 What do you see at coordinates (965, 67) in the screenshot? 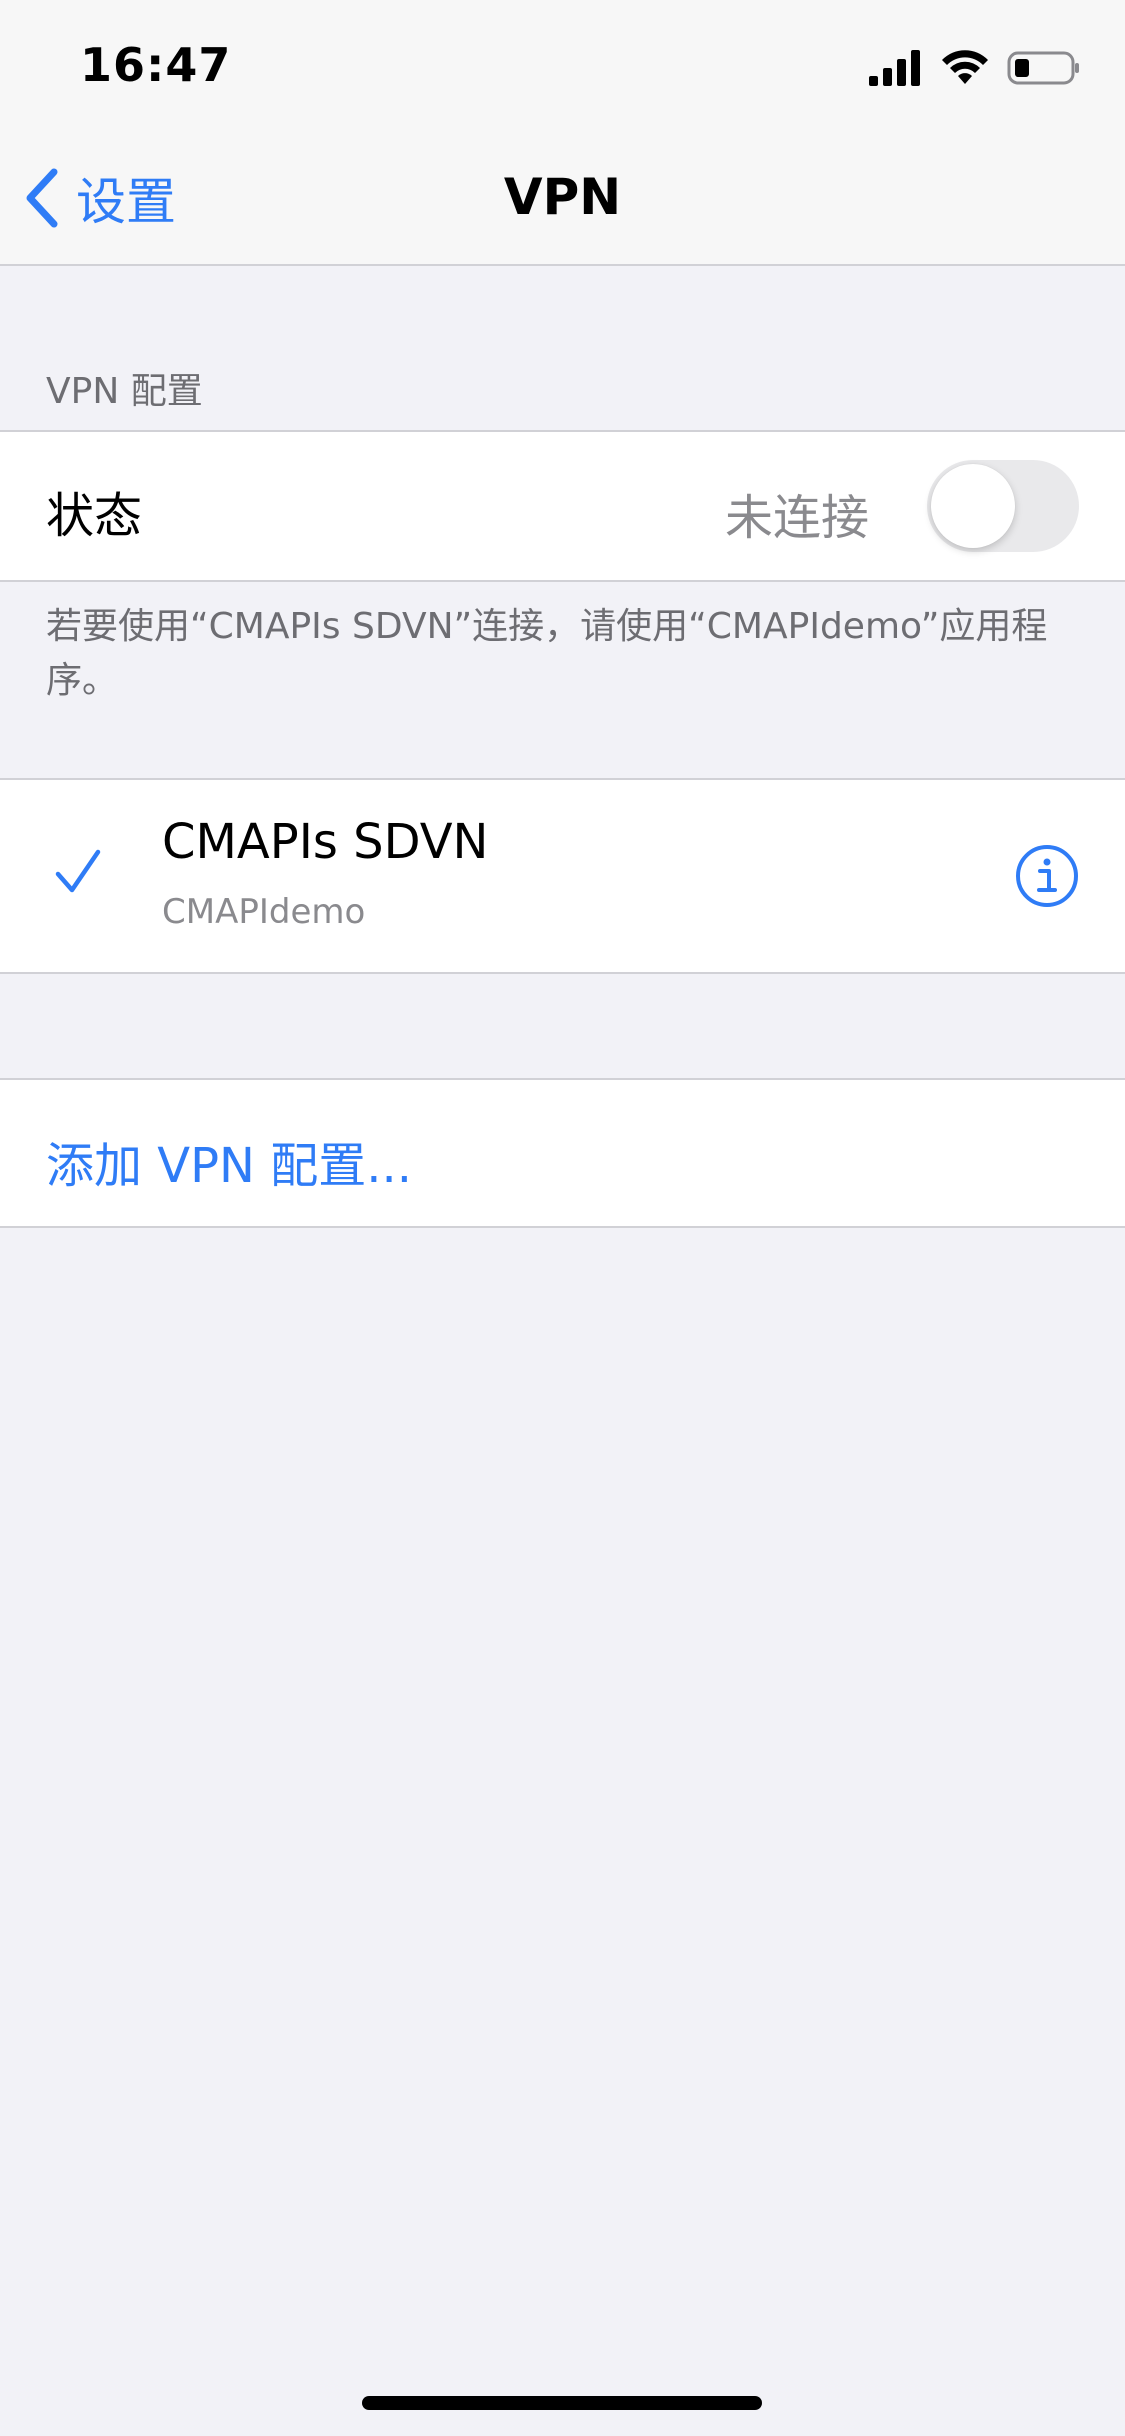
I see `wifi-icon` at bounding box center [965, 67].